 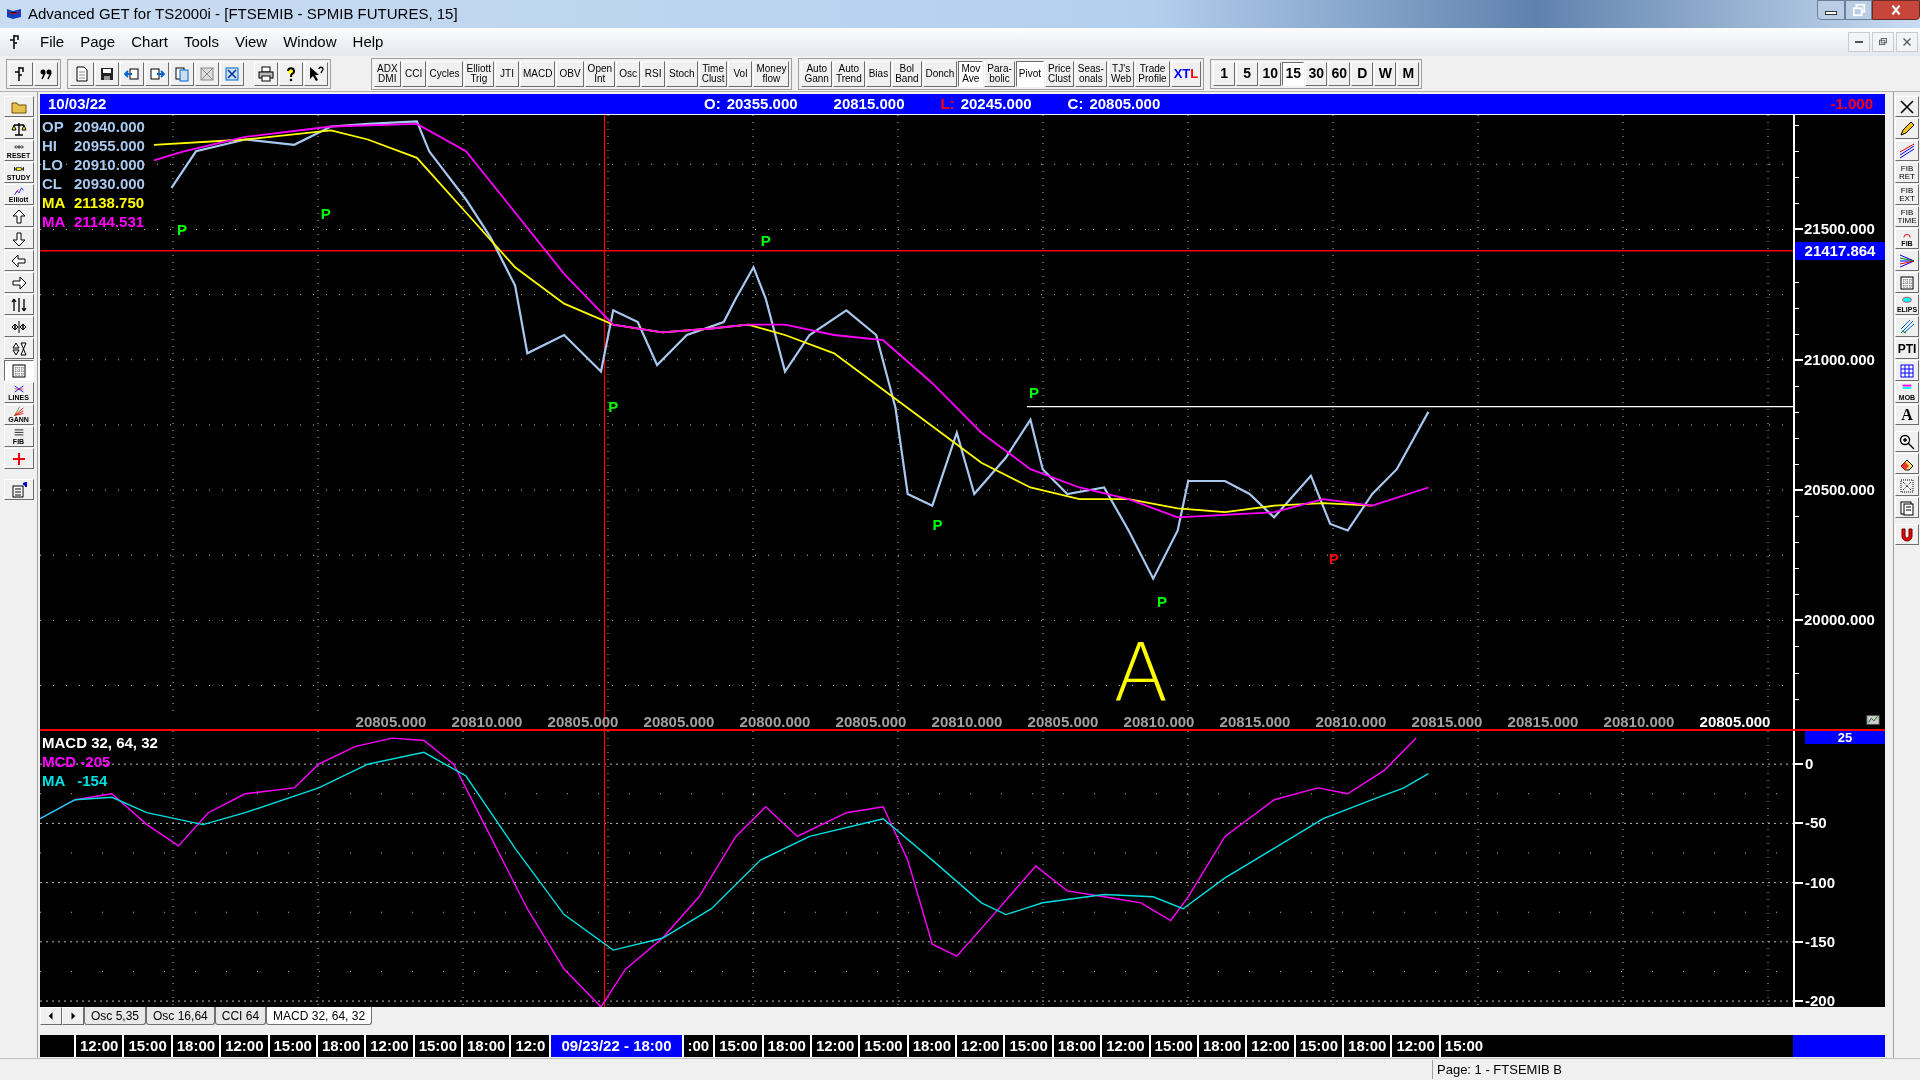 What do you see at coordinates (243, 13) in the screenshot?
I see `window-title: Advanced GET for TS2000i - [FTSEMIB - SPMIB FUTURES, 15]` at bounding box center [243, 13].